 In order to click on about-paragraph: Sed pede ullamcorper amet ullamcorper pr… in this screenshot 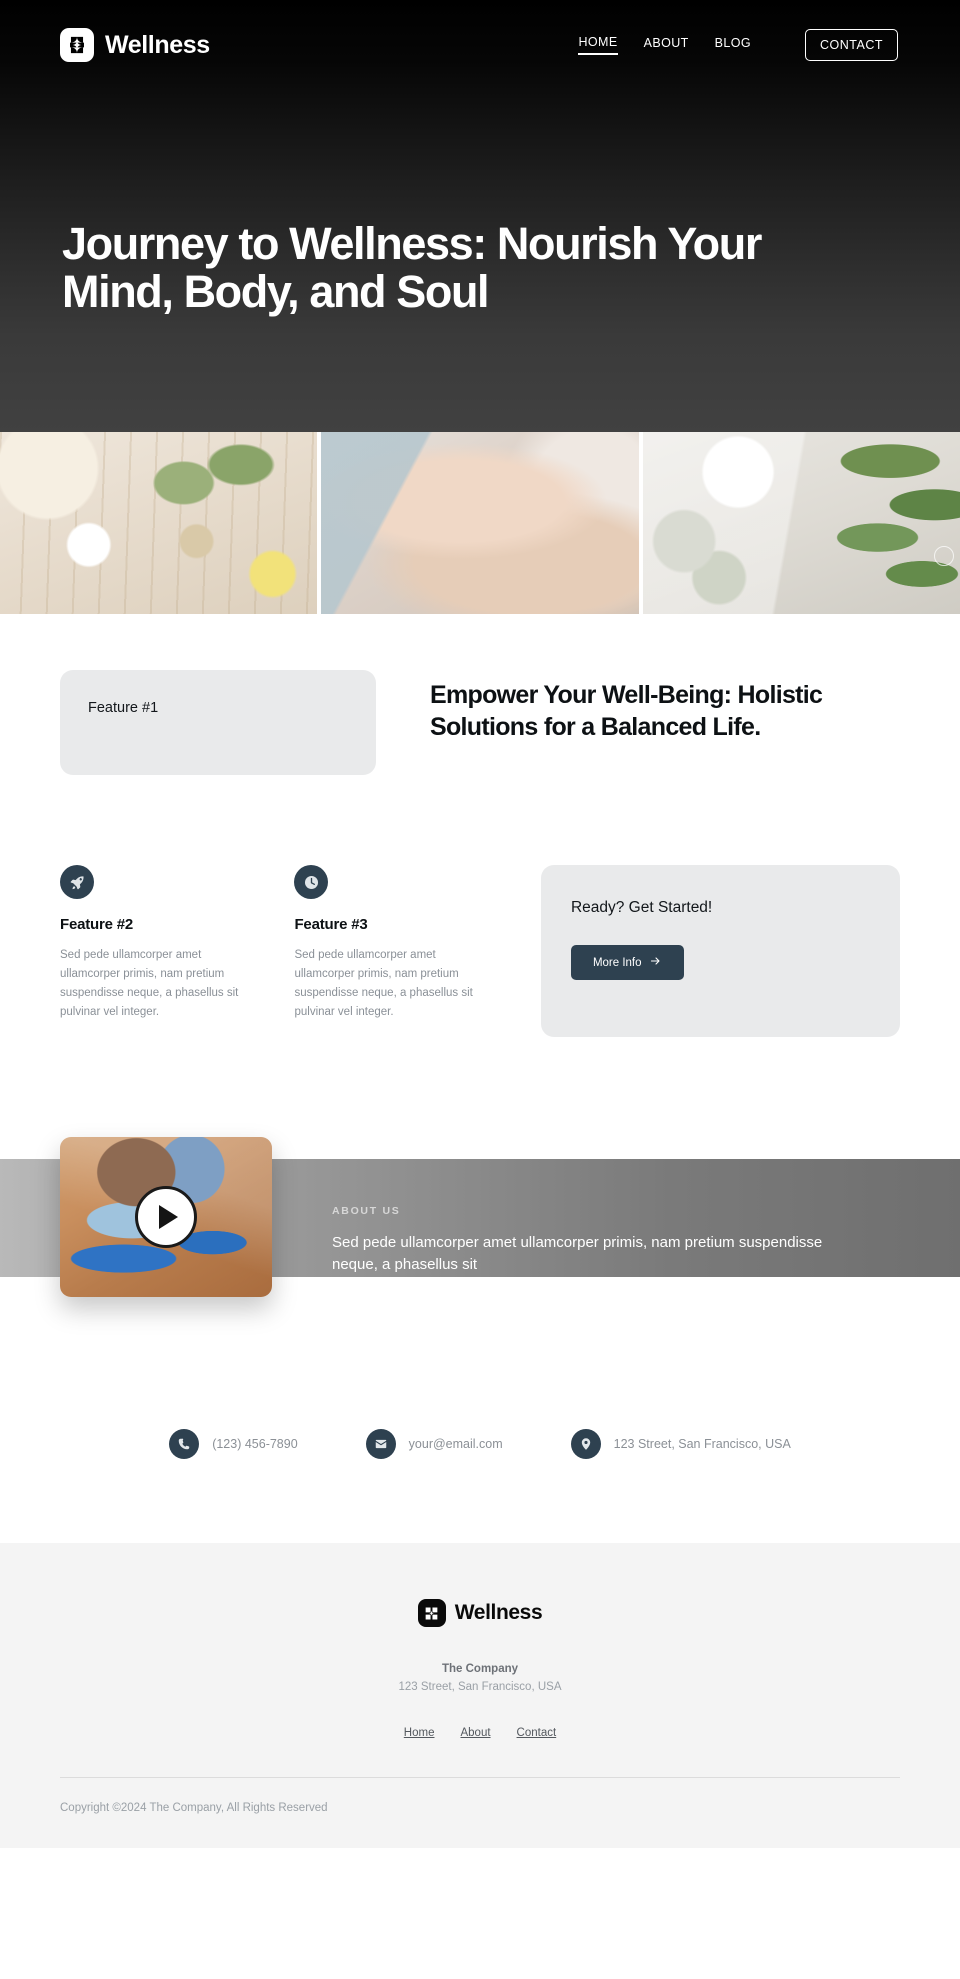, I will do `click(577, 1254)`.